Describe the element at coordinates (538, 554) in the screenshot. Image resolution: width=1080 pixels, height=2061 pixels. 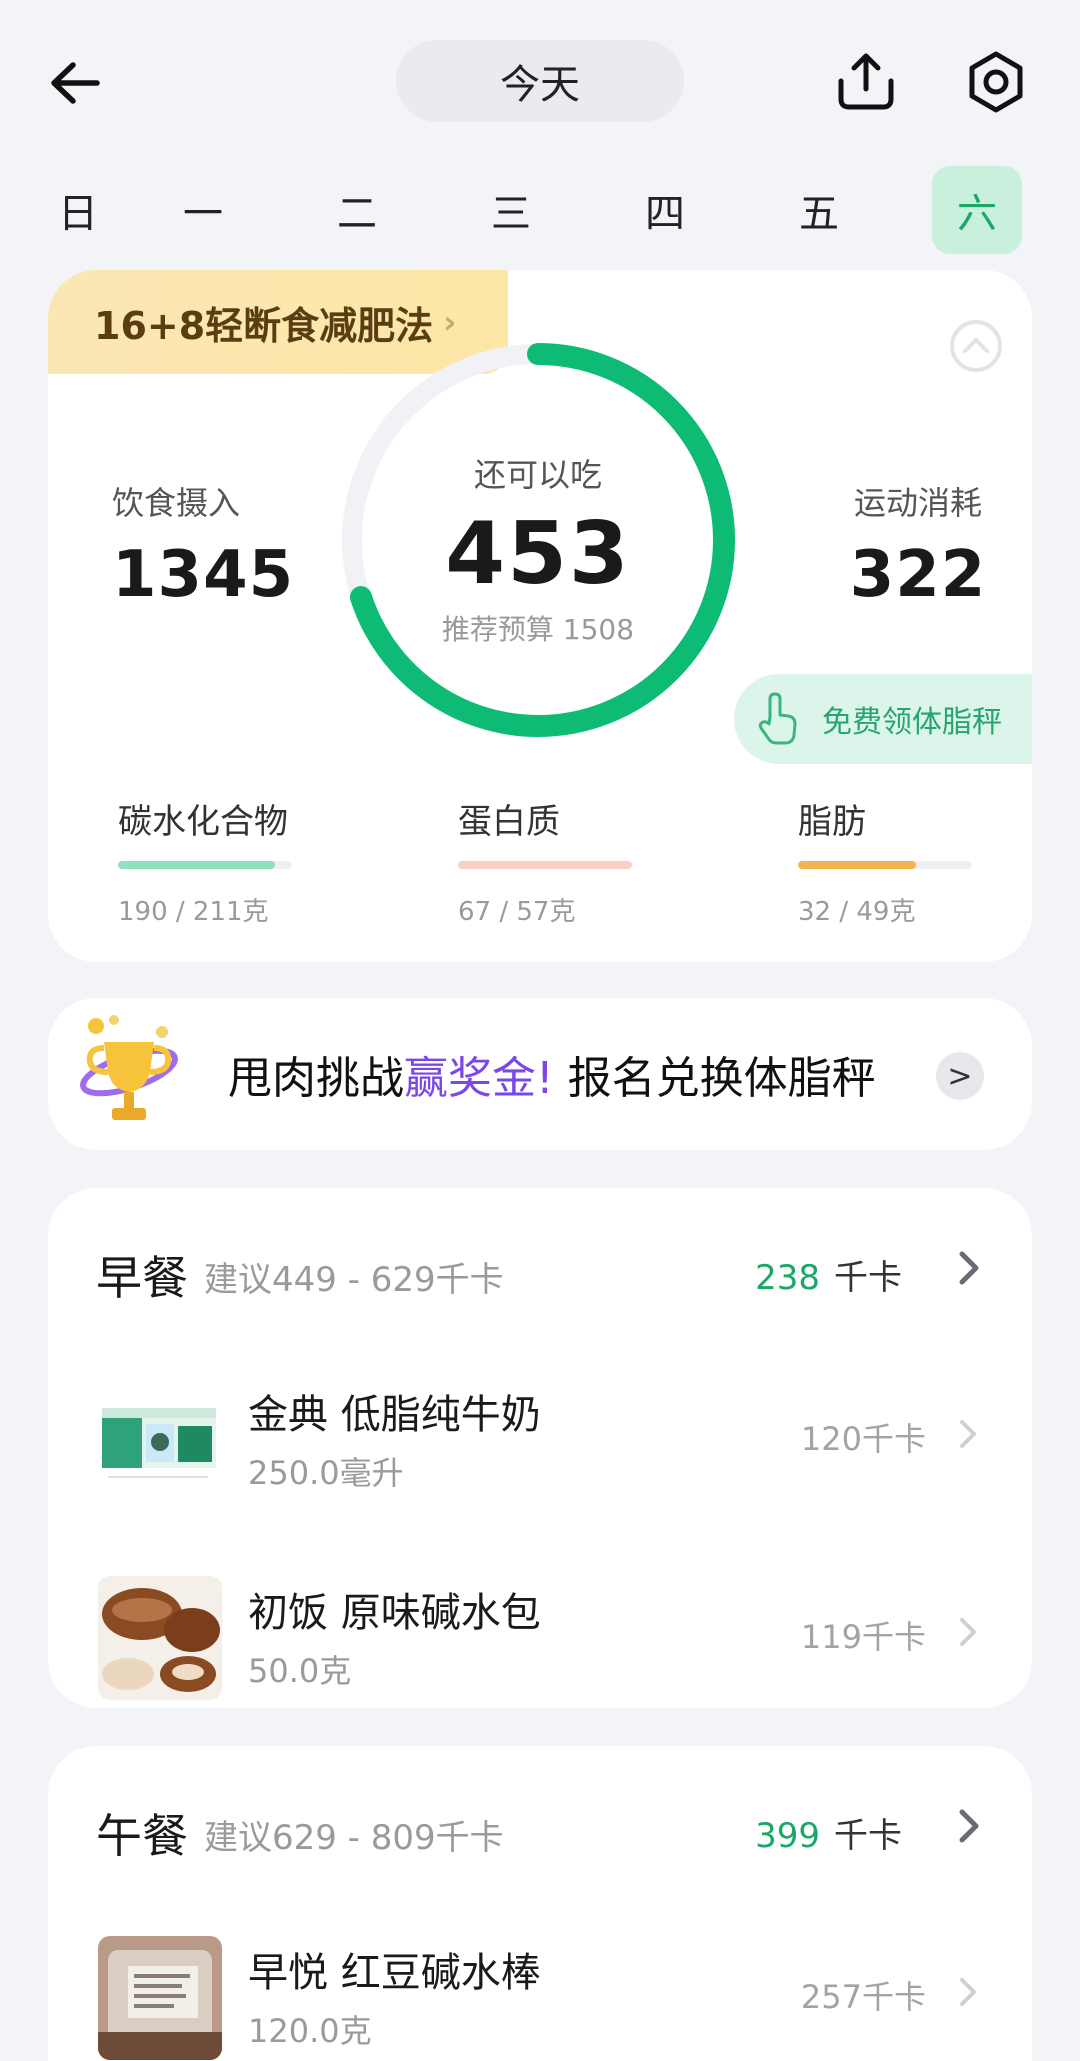
I see `remain-value: 453` at that location.